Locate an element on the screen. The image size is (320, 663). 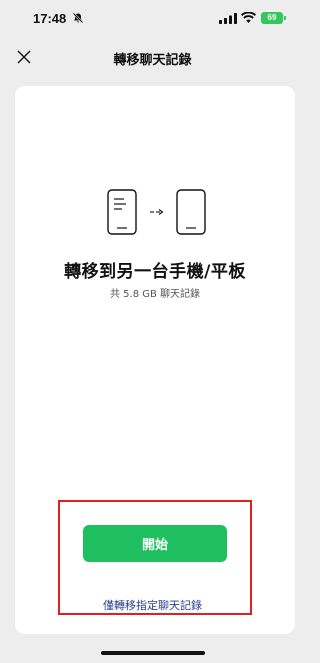
transfer-specific-chats-link: 僅轉移指定聊天記錄 is located at coordinates (152, 605).